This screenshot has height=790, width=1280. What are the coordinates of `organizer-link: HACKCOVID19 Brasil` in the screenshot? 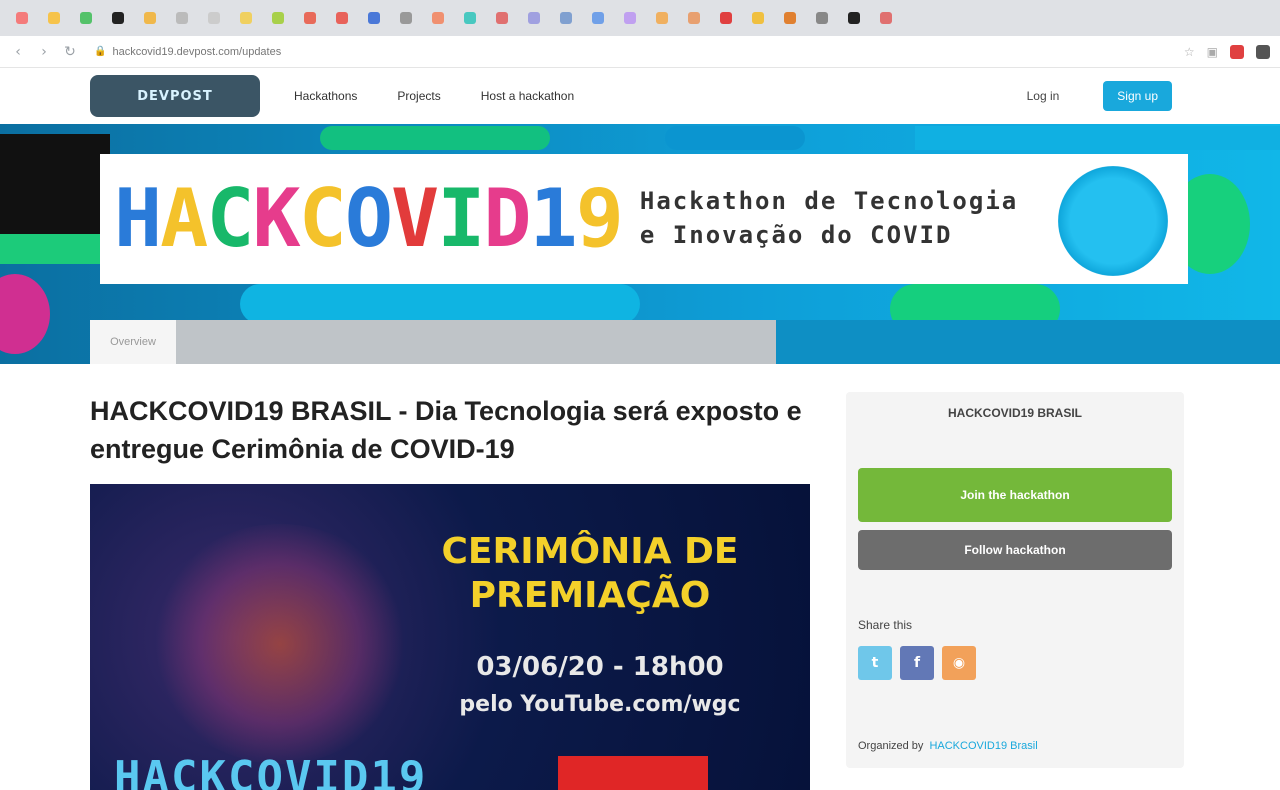 It's located at (983, 746).